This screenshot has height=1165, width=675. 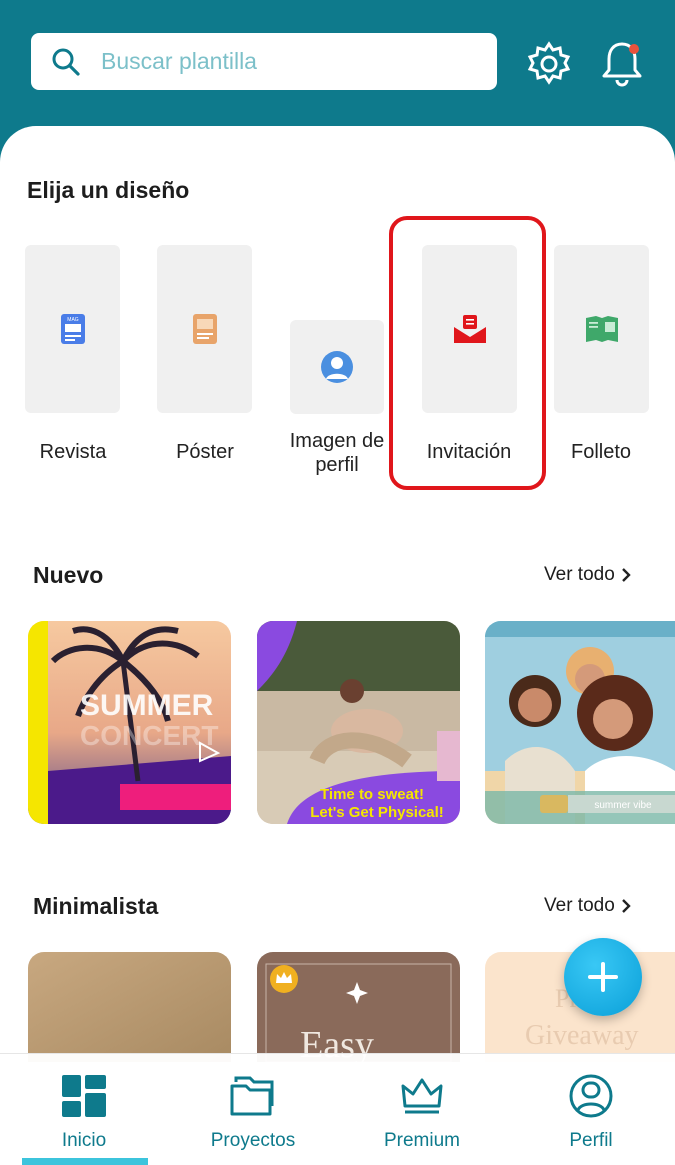 What do you see at coordinates (377, 812) in the screenshot?
I see `card-text: Let's Get Physical!` at bounding box center [377, 812].